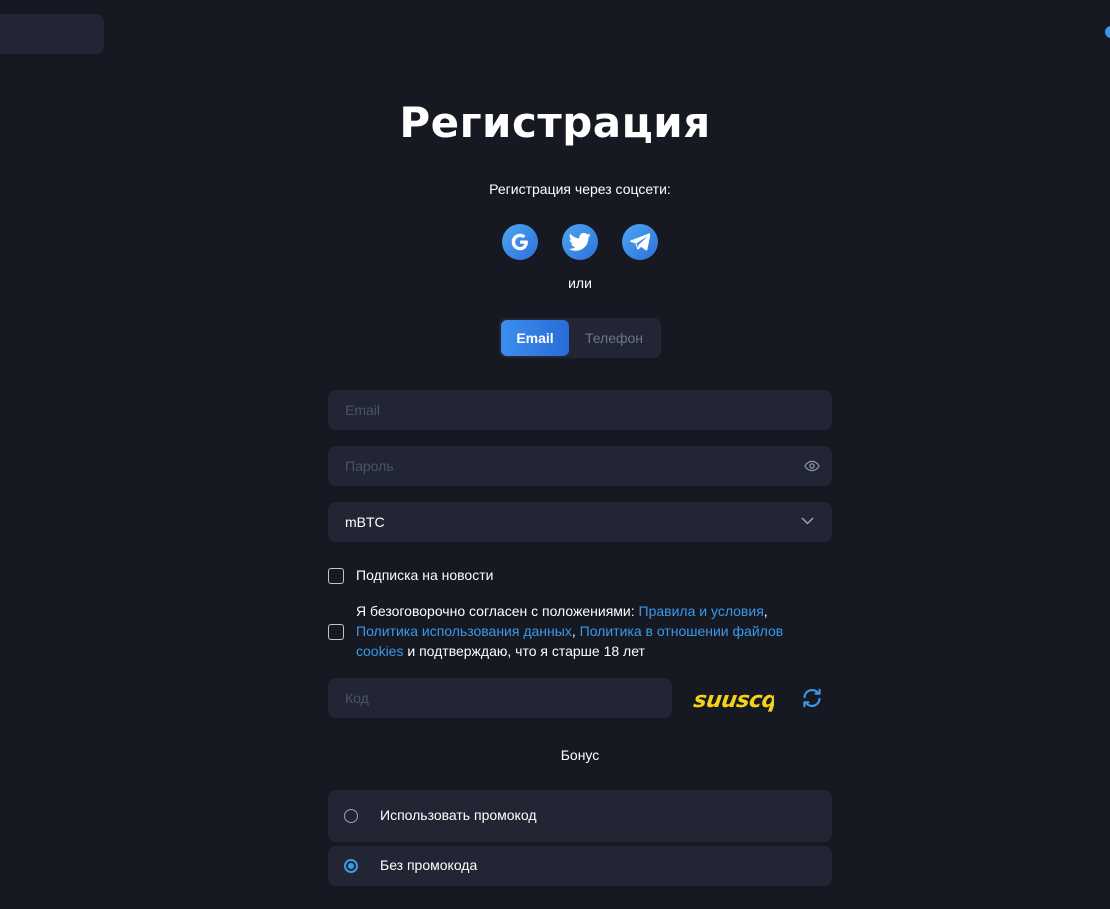 The height and width of the screenshot is (909, 1110). What do you see at coordinates (524, 651) in the screenshot?
I see `terms-suffix: и подтверждаю, что я старше 18 лет` at bounding box center [524, 651].